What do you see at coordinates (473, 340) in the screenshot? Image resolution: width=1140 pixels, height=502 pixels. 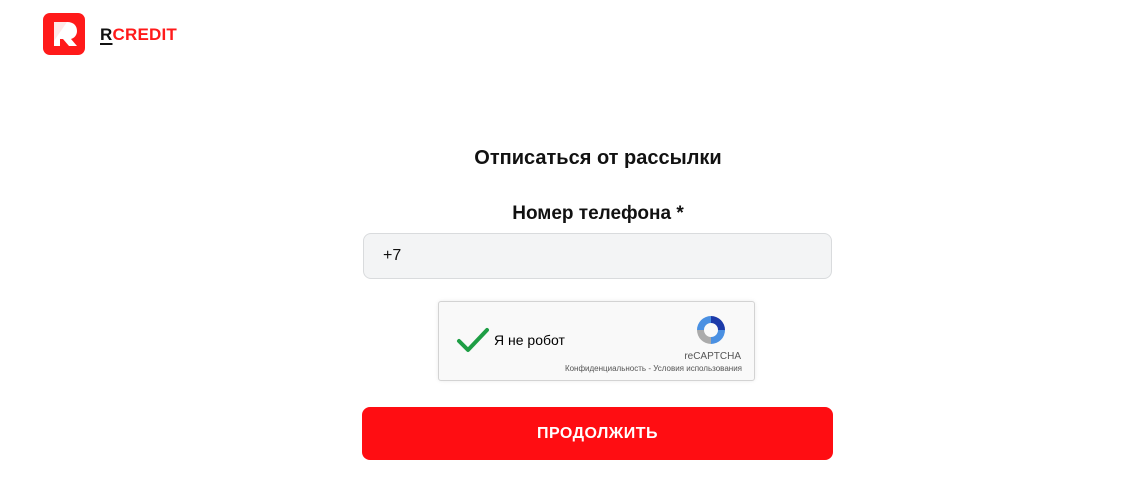 I see `checkmark-icon` at bounding box center [473, 340].